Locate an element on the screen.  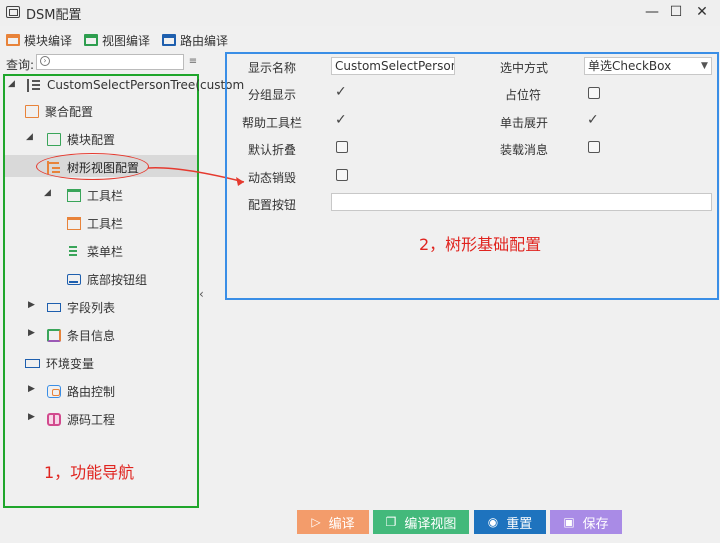
minimize-button: — is located at coordinates (652, 12).